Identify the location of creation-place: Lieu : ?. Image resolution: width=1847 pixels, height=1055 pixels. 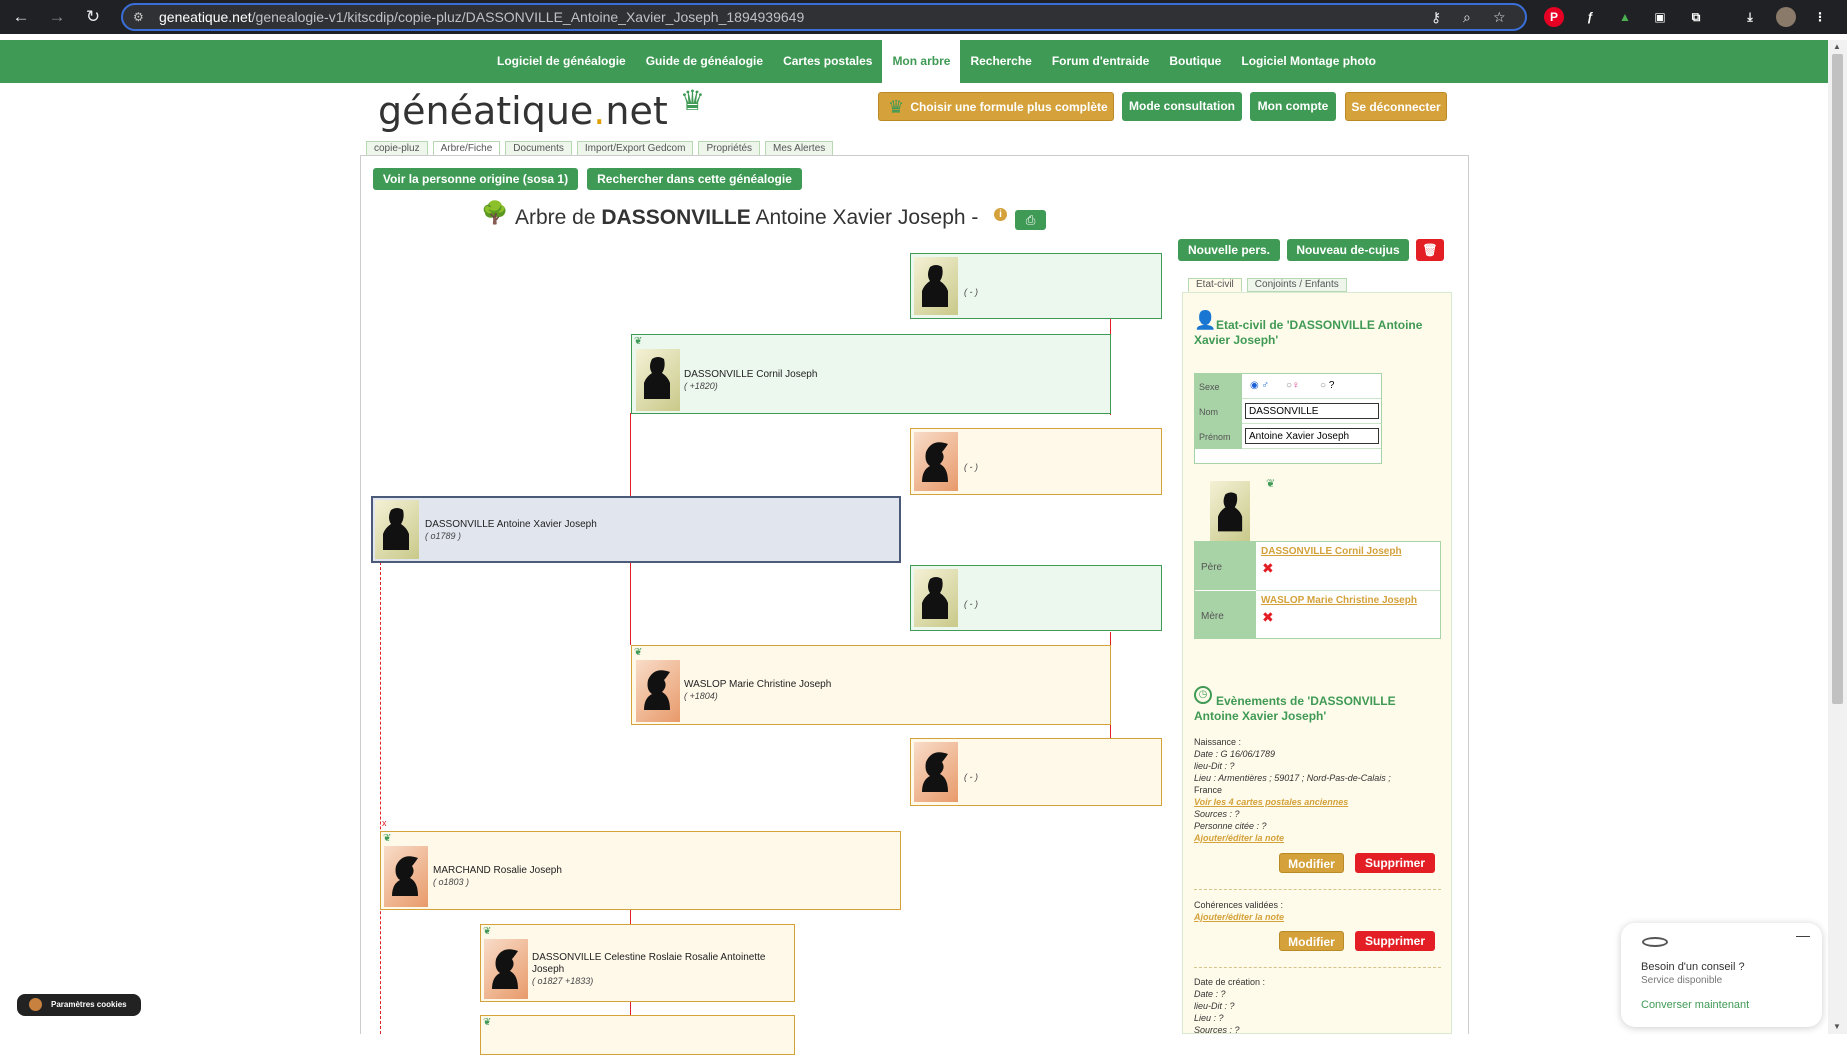
(1209, 1018).